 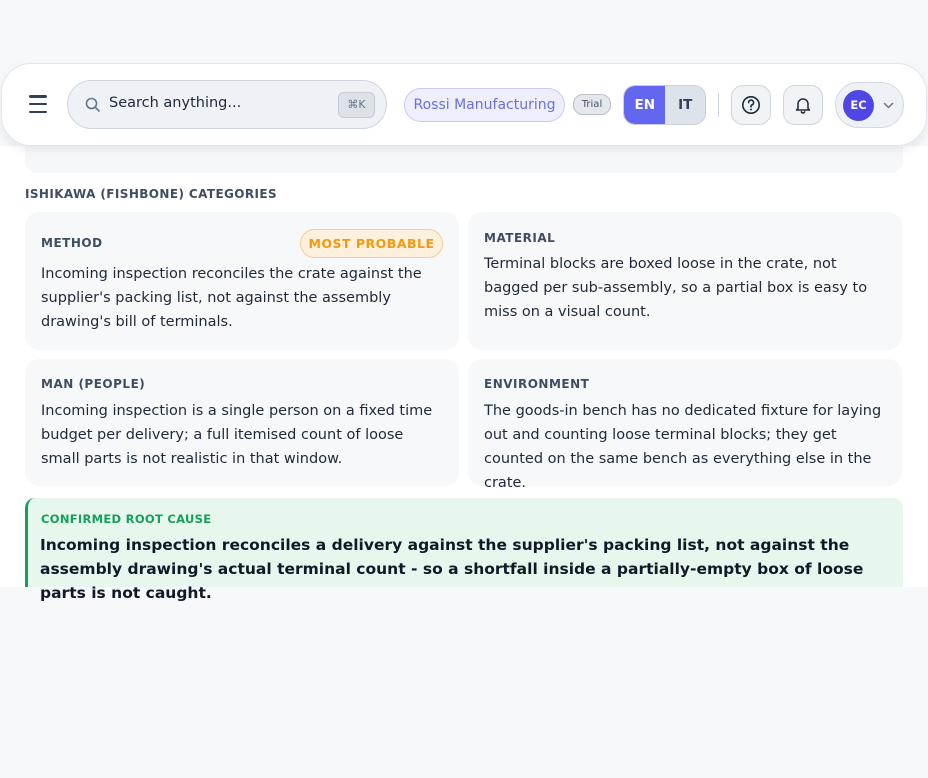 I want to click on help-icon, so click(x=751, y=105).